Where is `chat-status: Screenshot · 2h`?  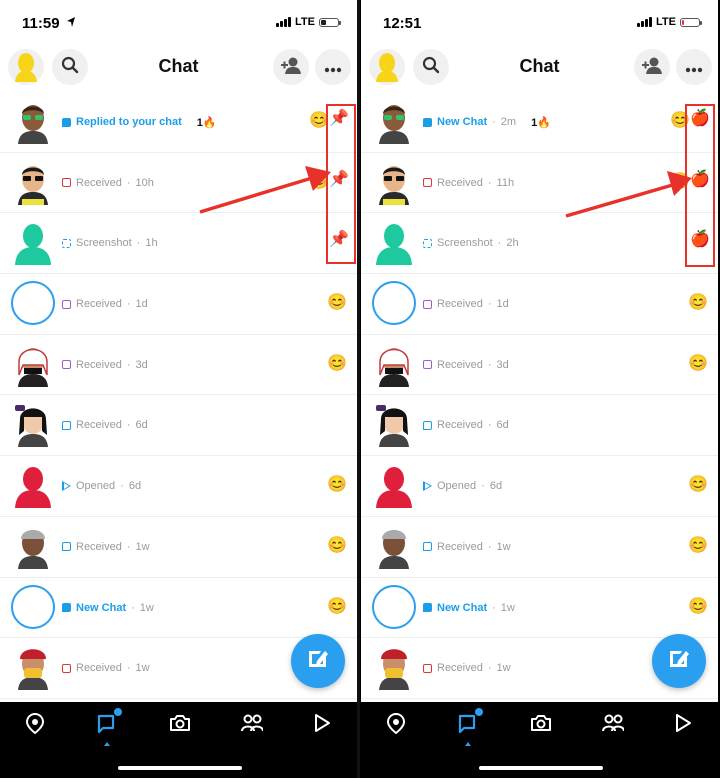 chat-status: Screenshot · 2h is located at coordinates (471, 243).